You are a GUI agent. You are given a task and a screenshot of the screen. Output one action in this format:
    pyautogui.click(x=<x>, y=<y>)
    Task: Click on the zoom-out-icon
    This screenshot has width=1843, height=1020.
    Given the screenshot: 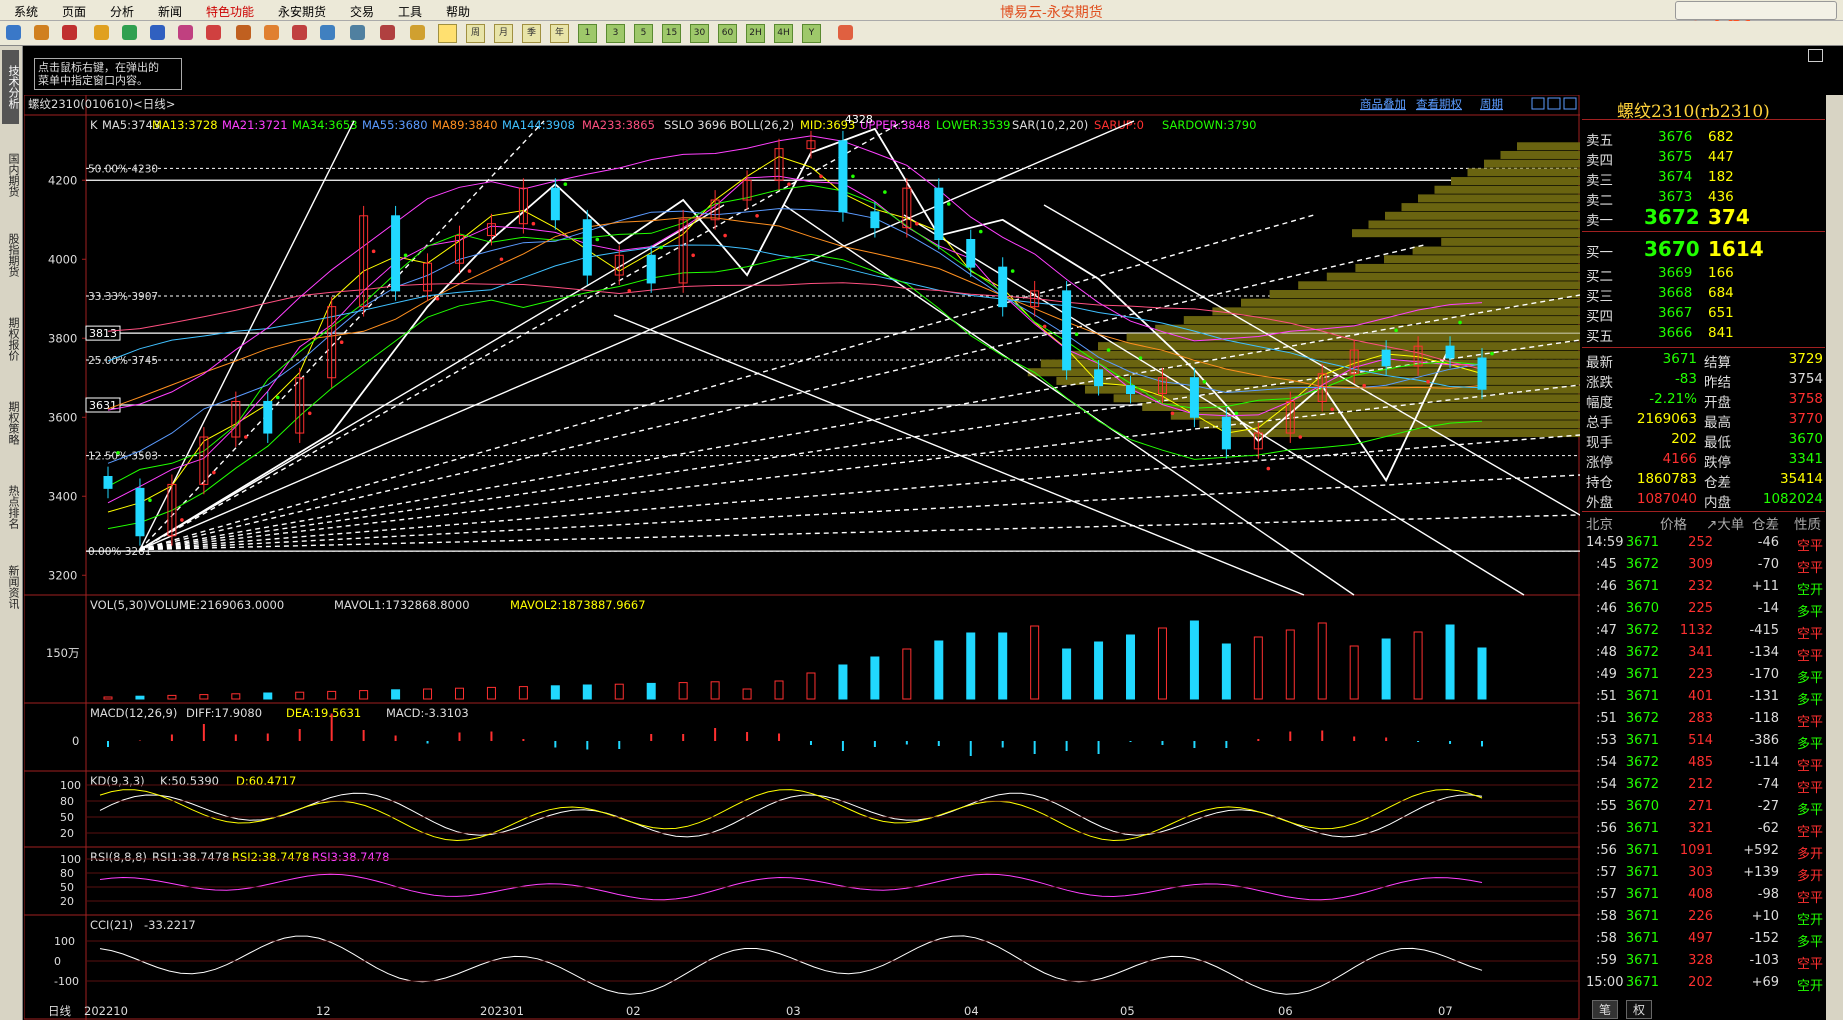 What is the action you would take?
    pyautogui.click(x=185, y=32)
    